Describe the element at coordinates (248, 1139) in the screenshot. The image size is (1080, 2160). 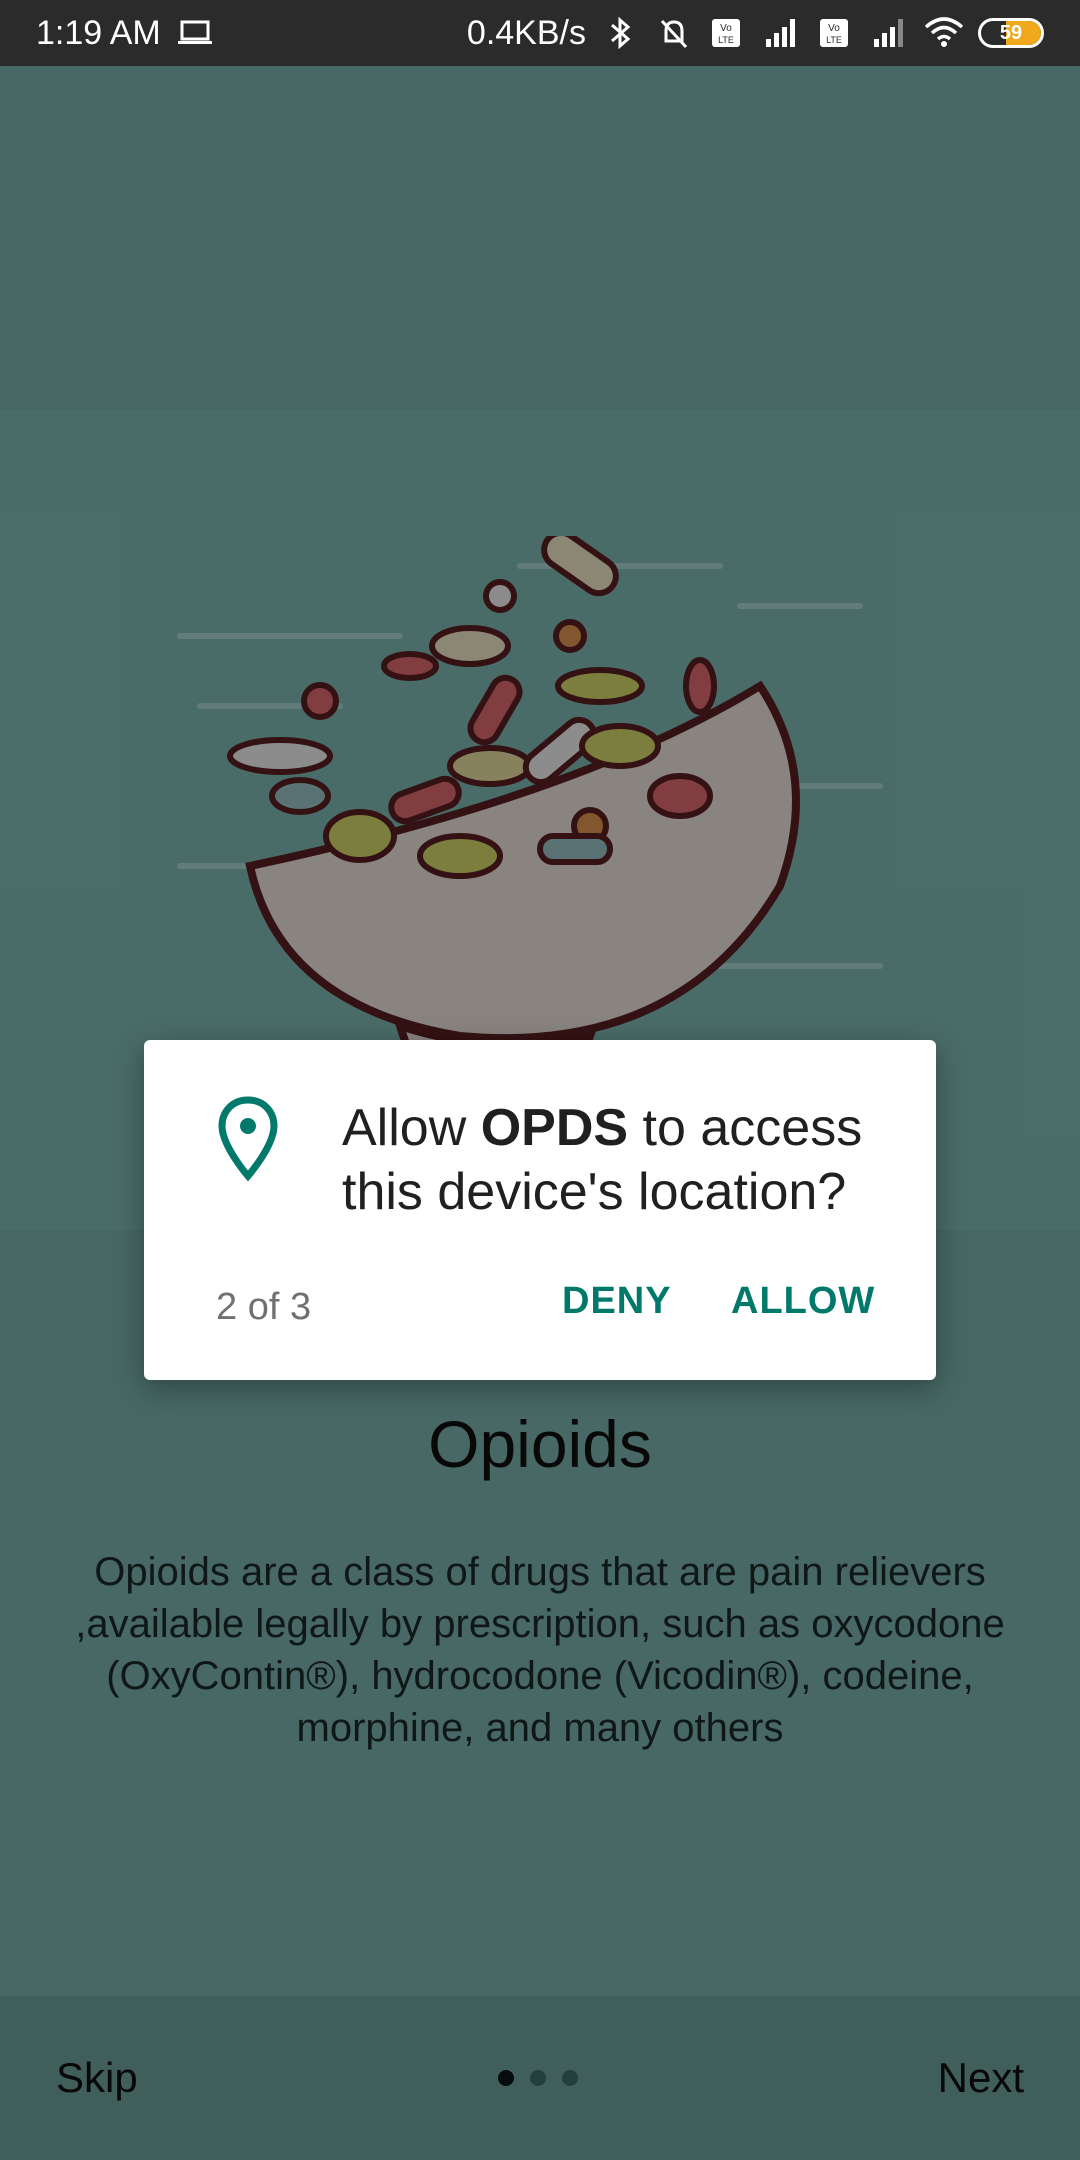
I see `location-pin-icon` at that location.